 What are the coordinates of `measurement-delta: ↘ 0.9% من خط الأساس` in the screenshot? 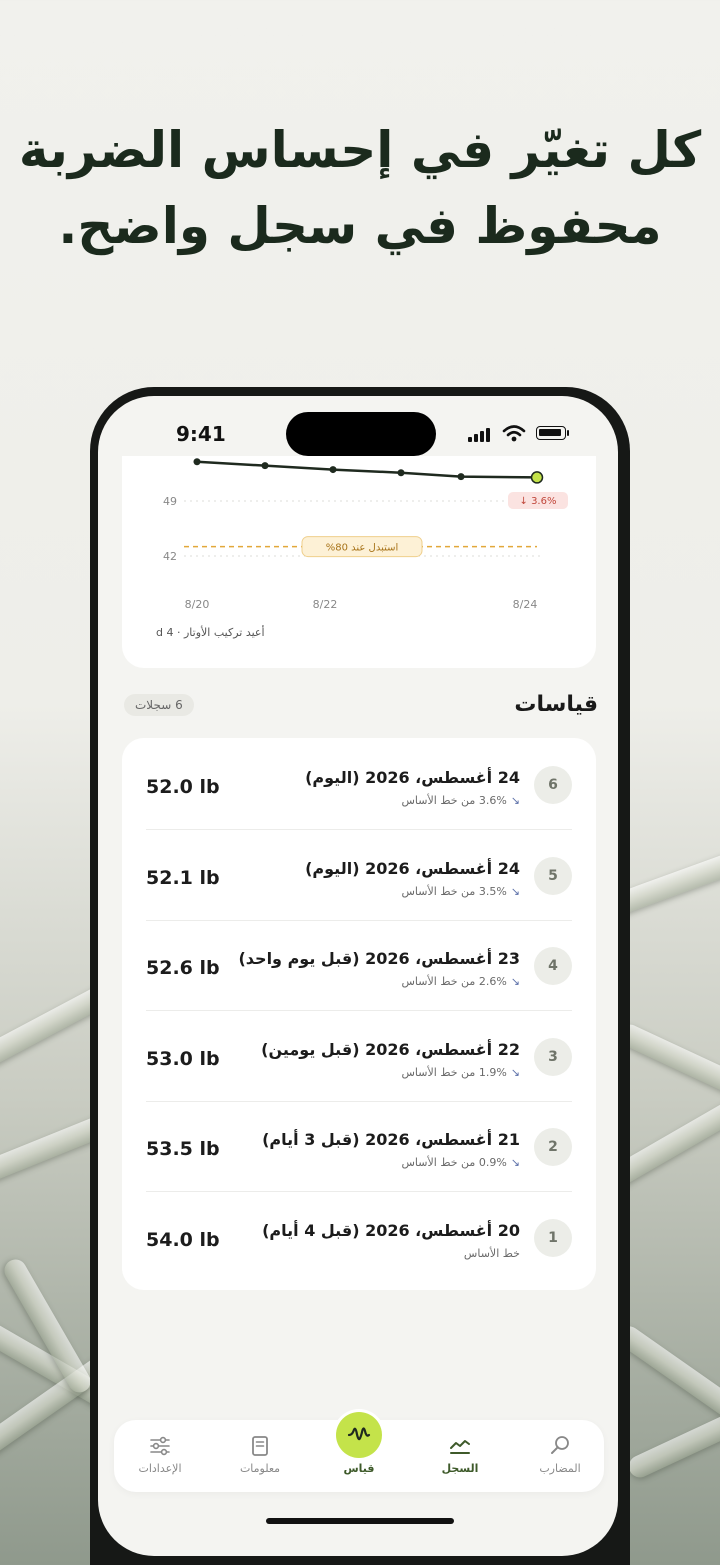 It's located at (461, 1162).